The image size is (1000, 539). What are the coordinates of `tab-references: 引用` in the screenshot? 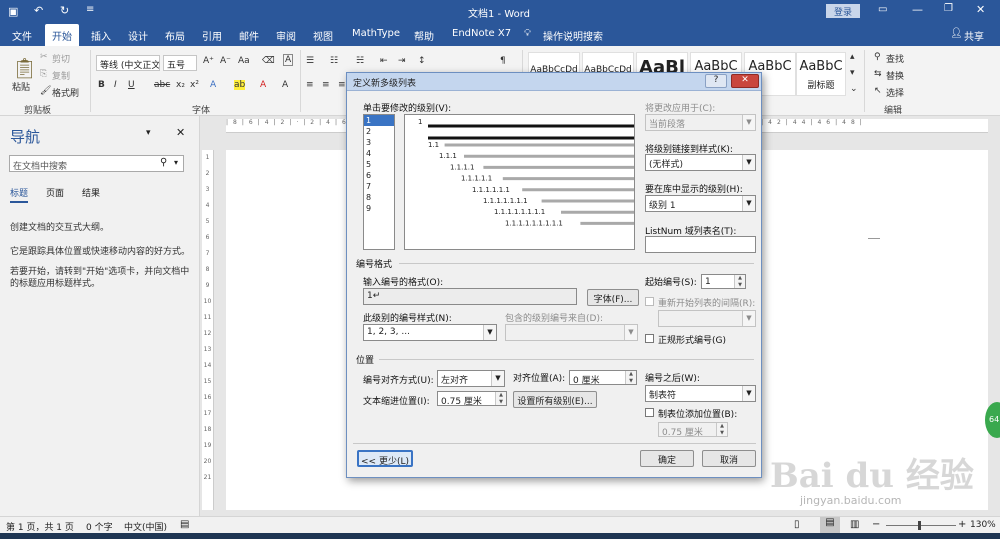 It's located at (212, 35).